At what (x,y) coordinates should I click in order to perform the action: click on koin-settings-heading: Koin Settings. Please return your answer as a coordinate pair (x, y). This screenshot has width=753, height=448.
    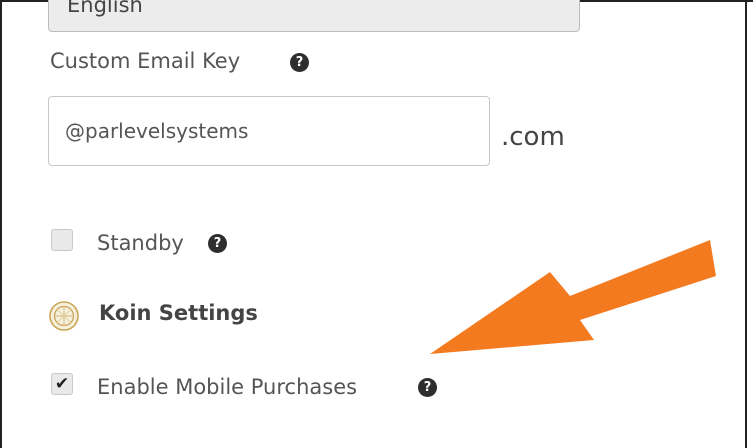
    Looking at the image, I should click on (178, 313).